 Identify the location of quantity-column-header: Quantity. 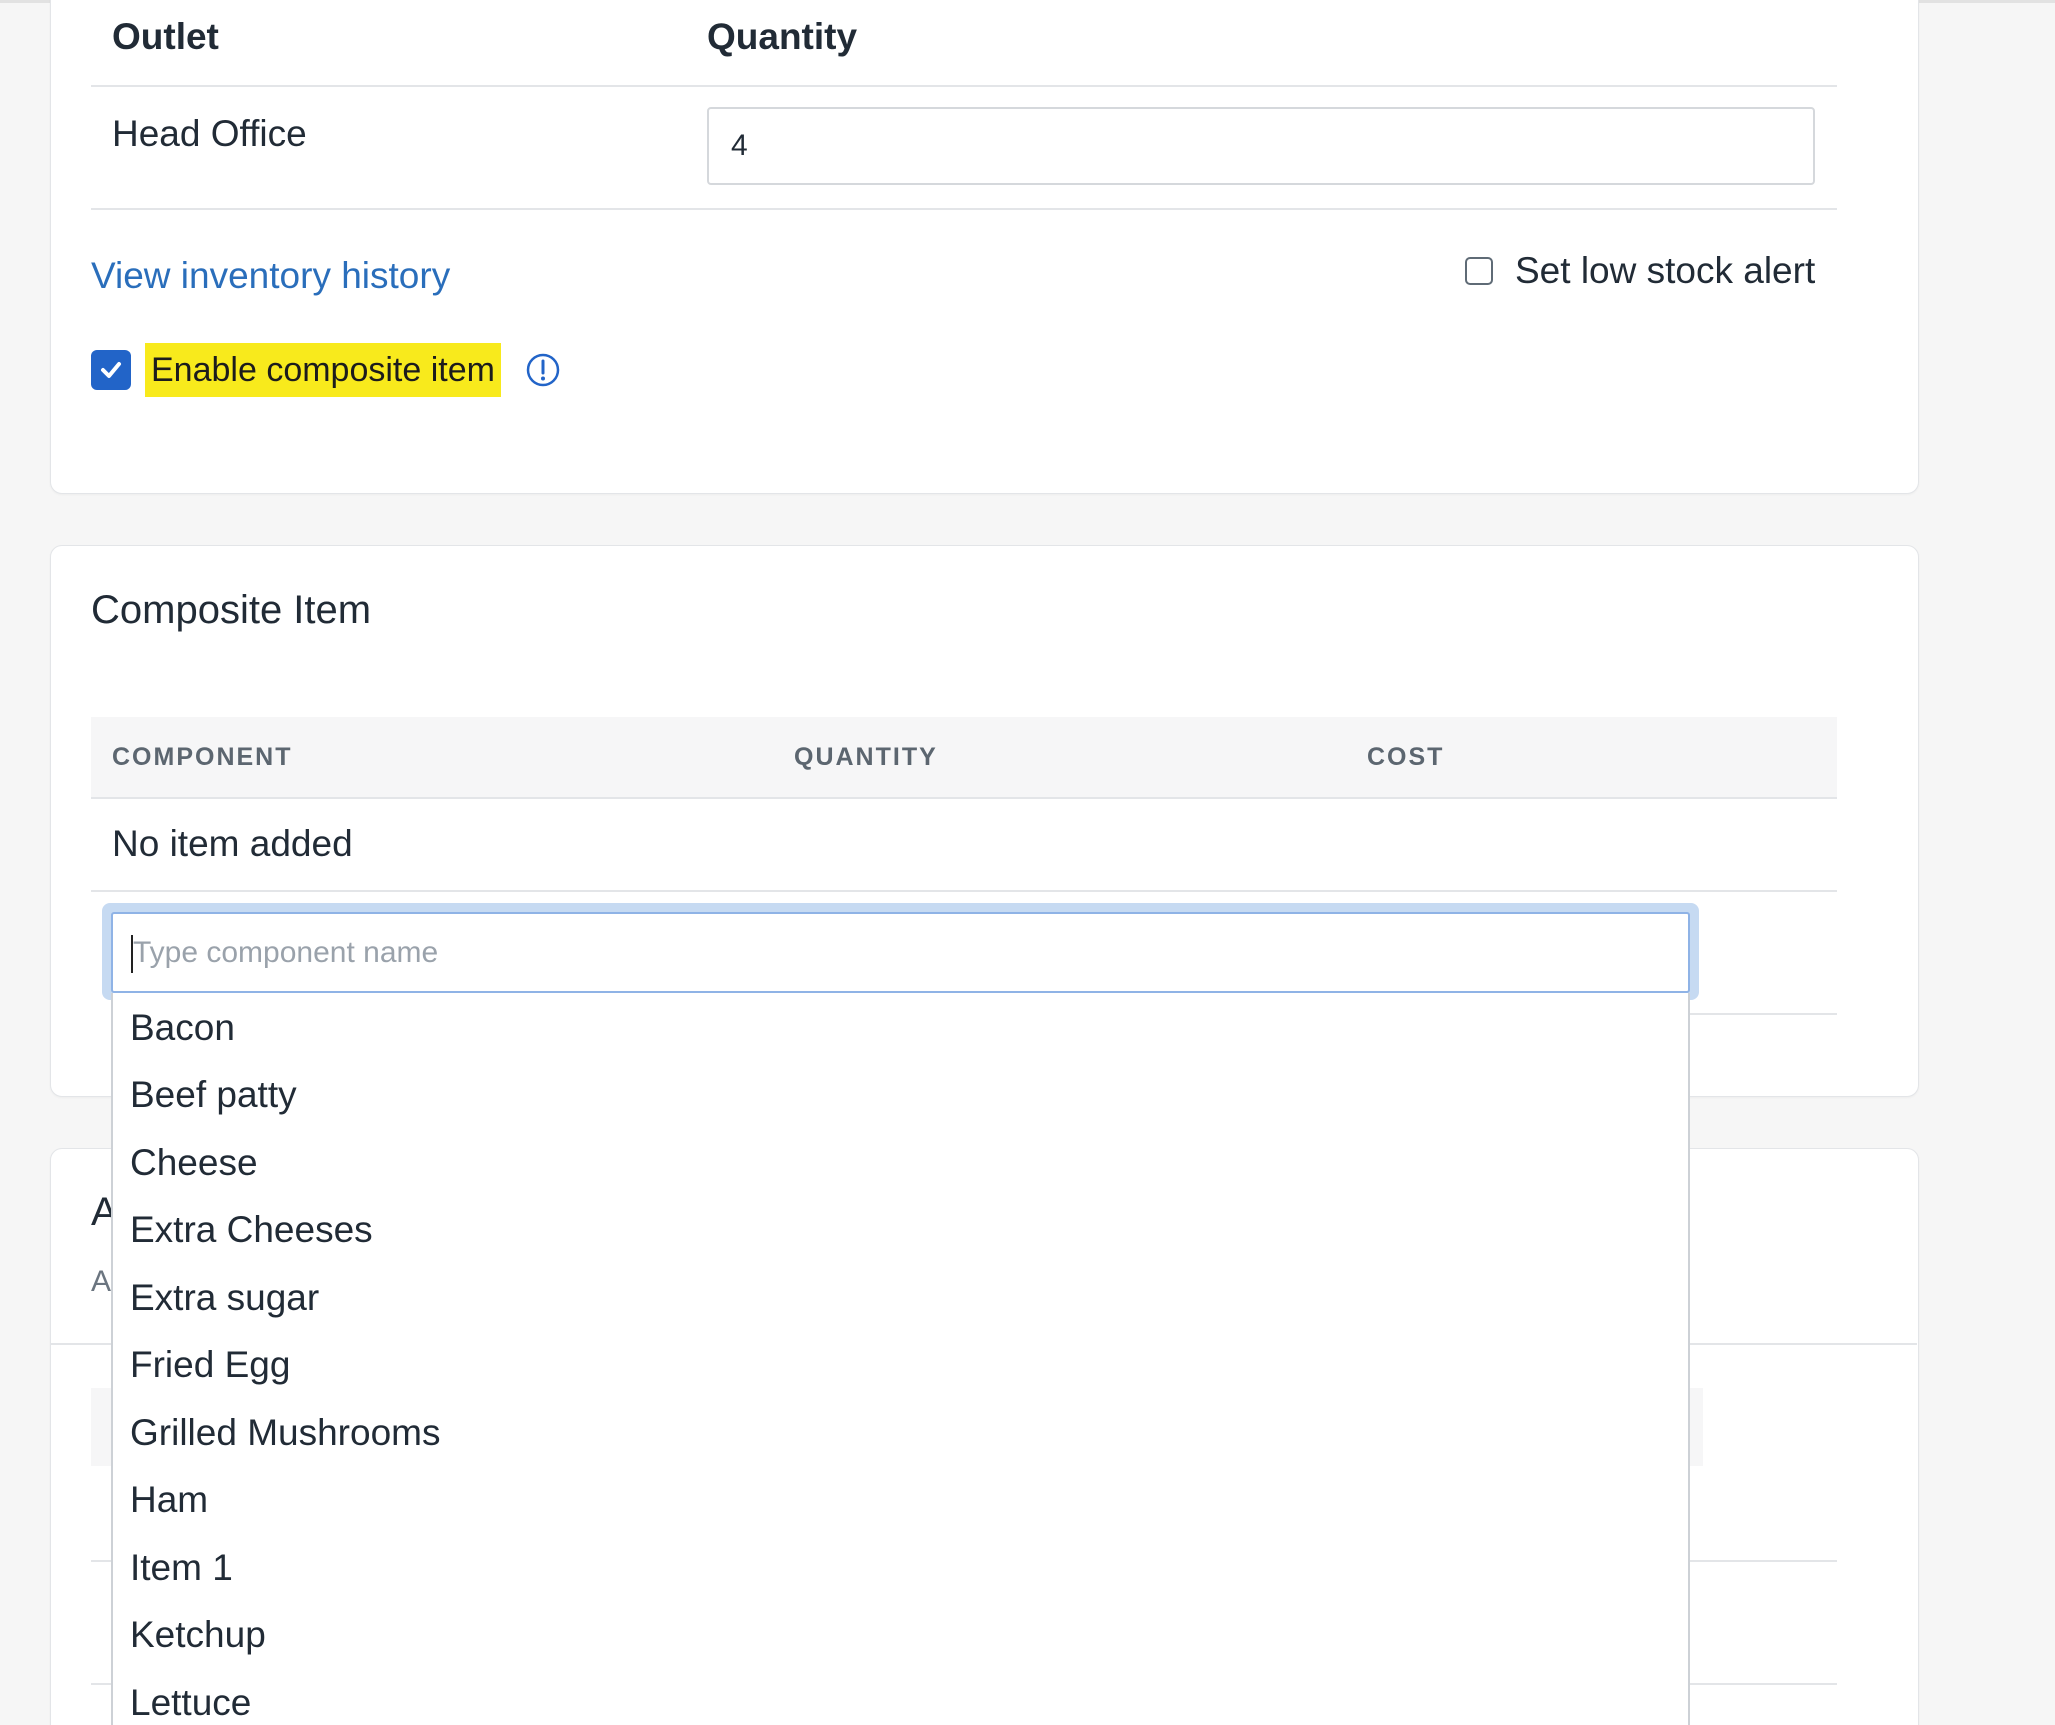
(782, 36).